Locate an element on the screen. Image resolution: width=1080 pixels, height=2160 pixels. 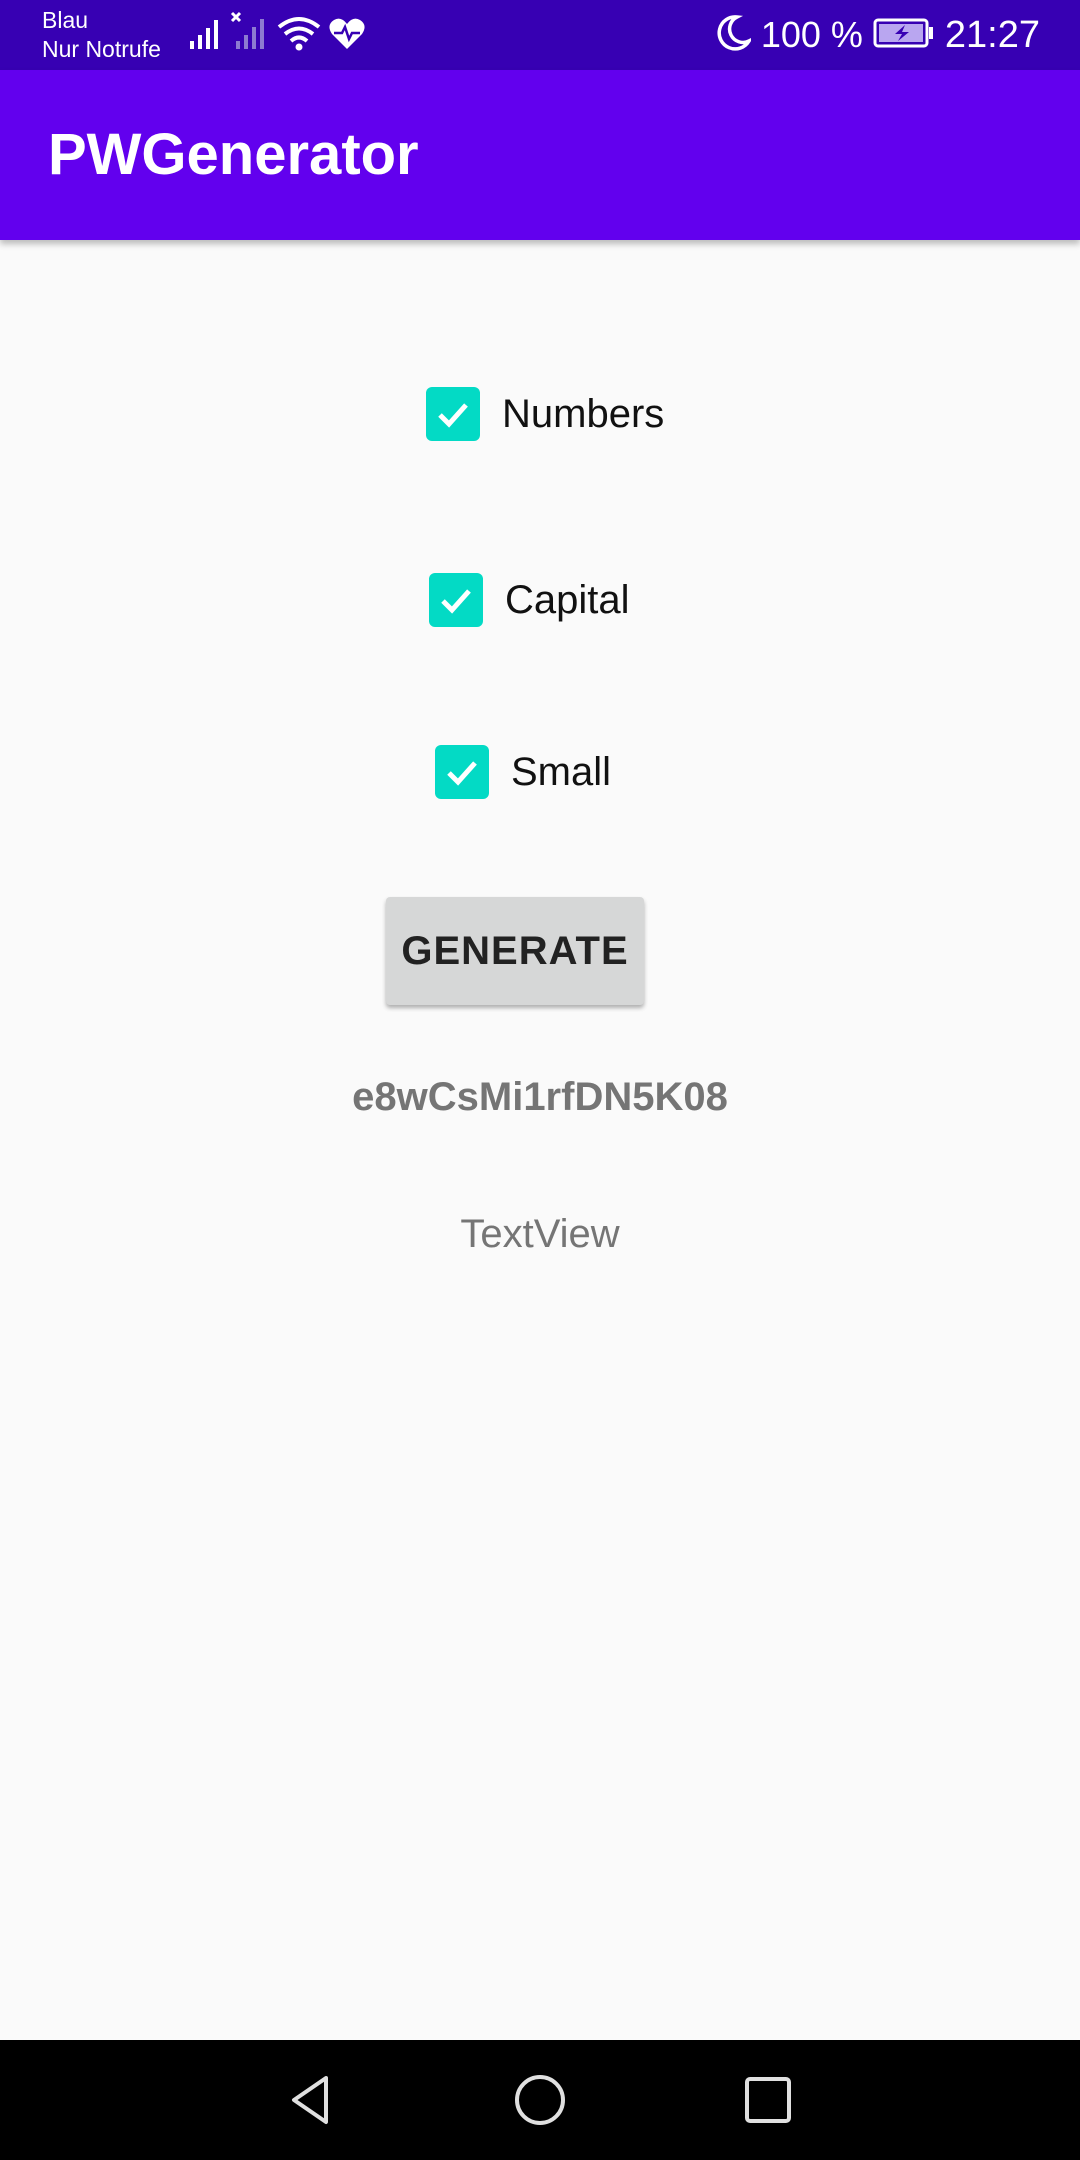
wifi-icon is located at coordinates (299, 35).